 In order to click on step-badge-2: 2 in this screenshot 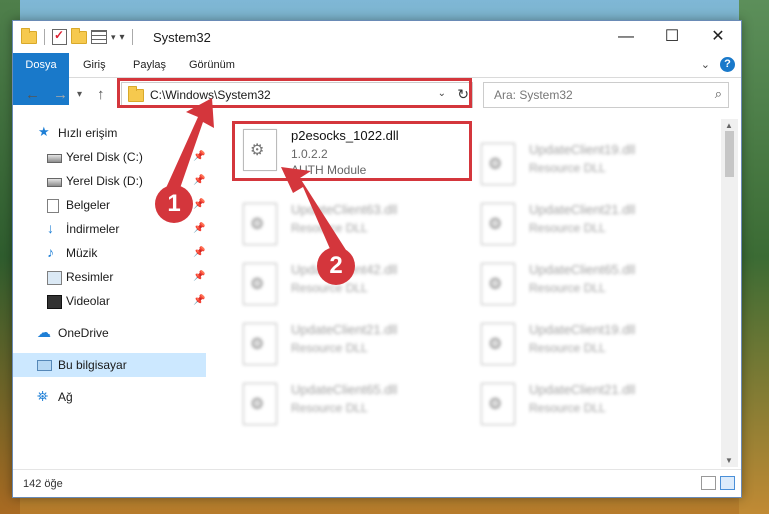, I will do `click(336, 266)`.